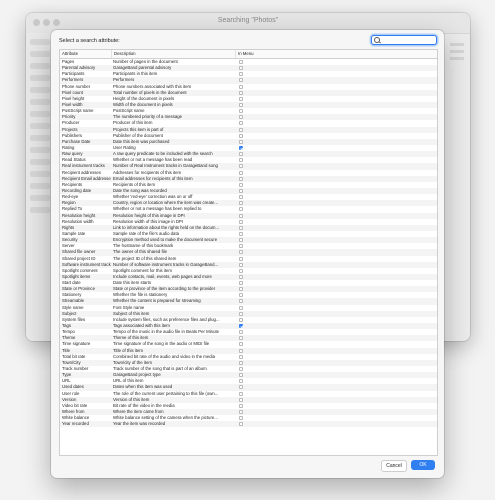  I want to click on background-right-controls, so click(457, 53).